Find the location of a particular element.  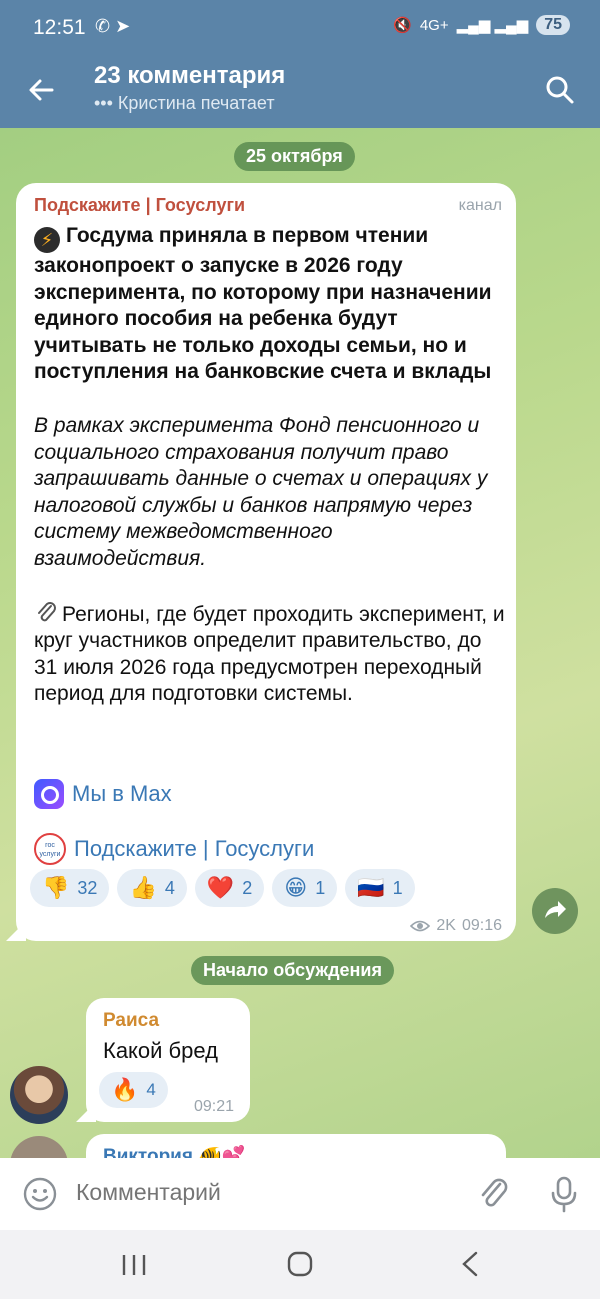

back-arrow-icon is located at coordinates (42, 90).